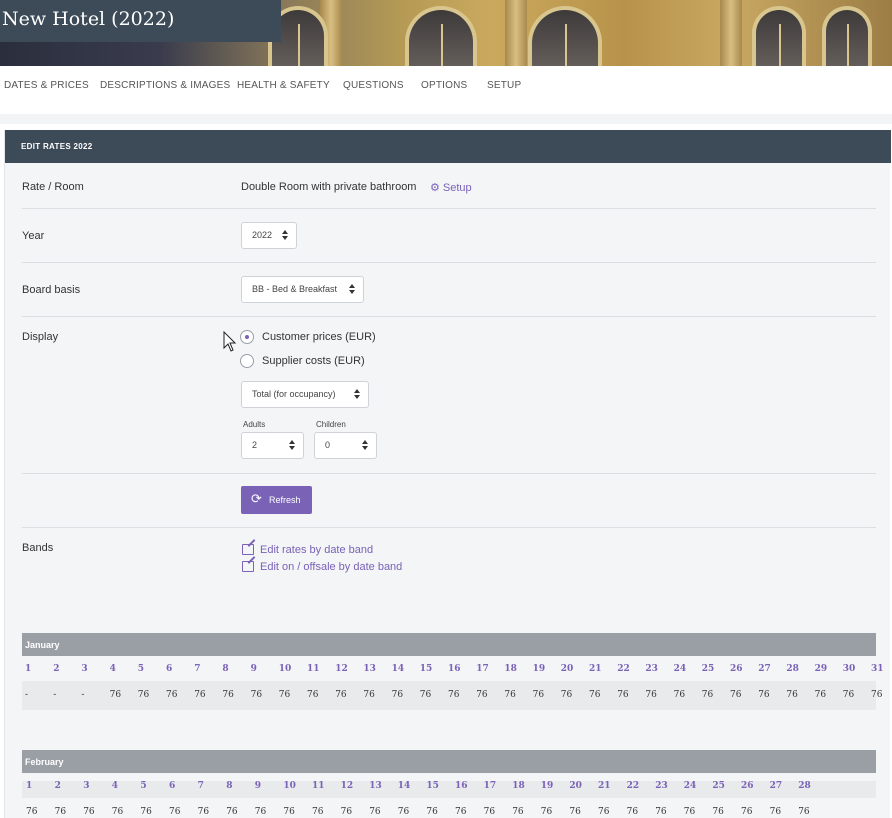 The height and width of the screenshot is (818, 892). I want to click on radio-customer-prices, so click(247, 337).